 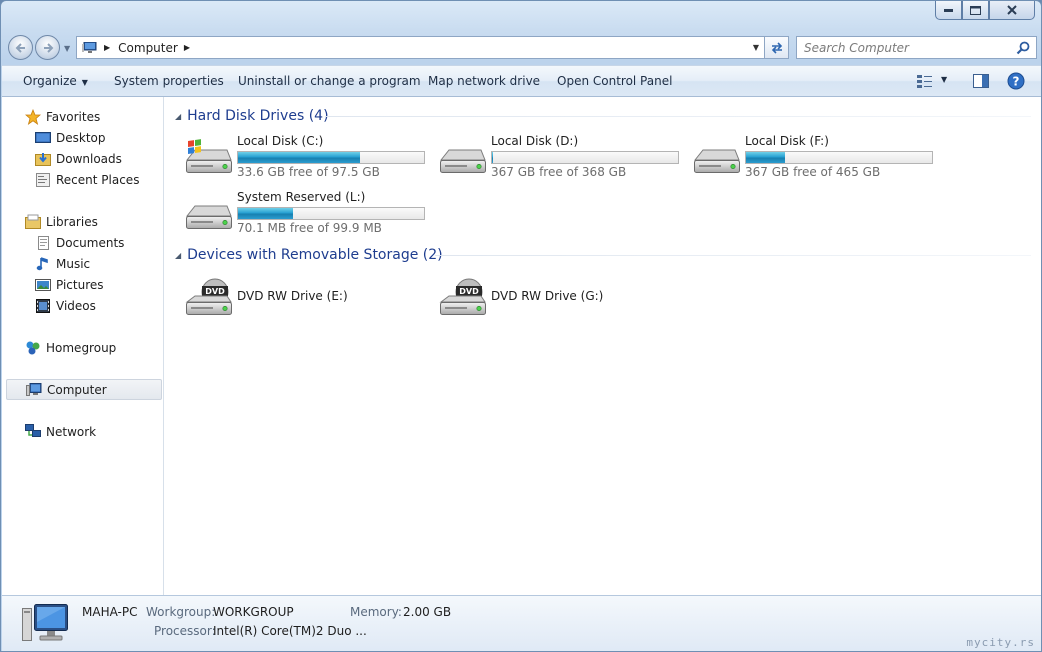 I want to click on chevron-down-icon: ▼, so click(x=84, y=82).